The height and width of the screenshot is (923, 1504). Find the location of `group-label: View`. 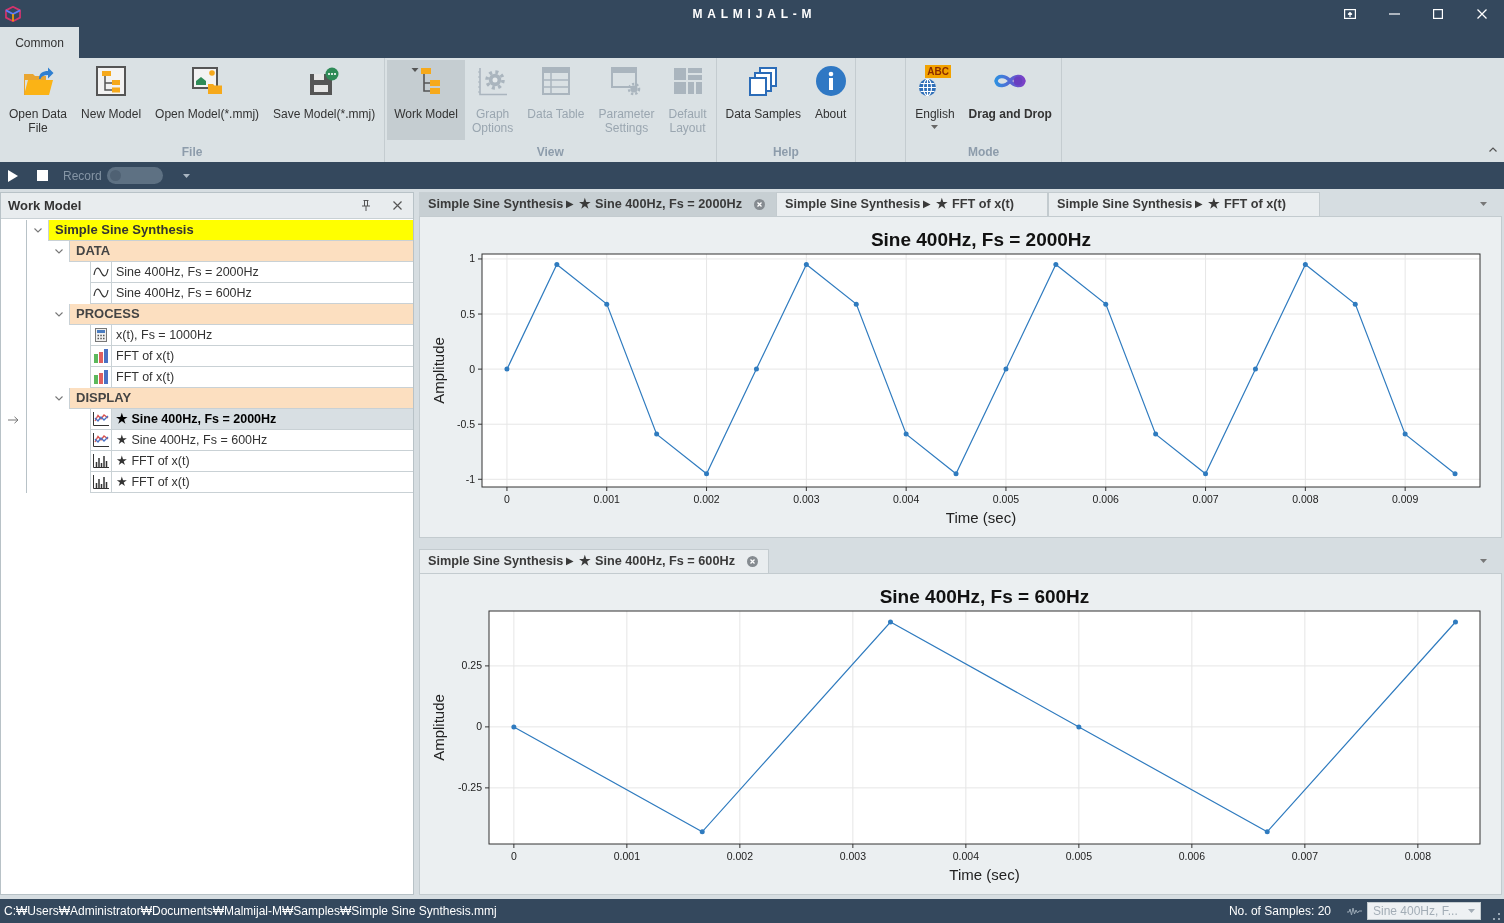

group-label: View is located at coordinates (550, 152).